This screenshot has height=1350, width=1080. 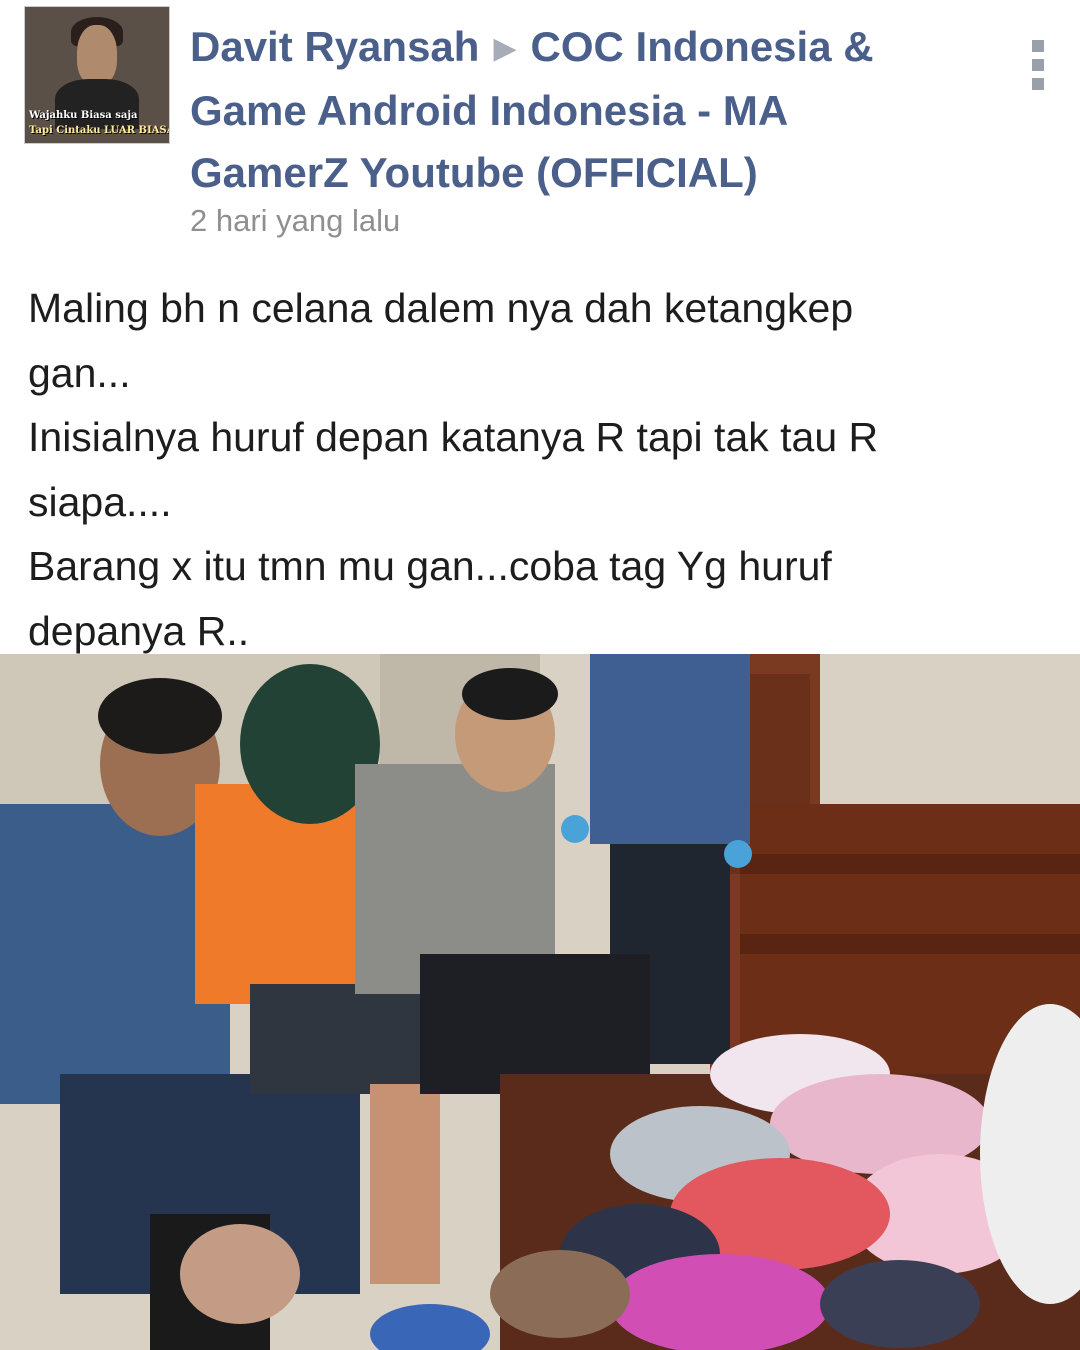 I want to click on author-name-link: Davit Ryansah, so click(x=334, y=46).